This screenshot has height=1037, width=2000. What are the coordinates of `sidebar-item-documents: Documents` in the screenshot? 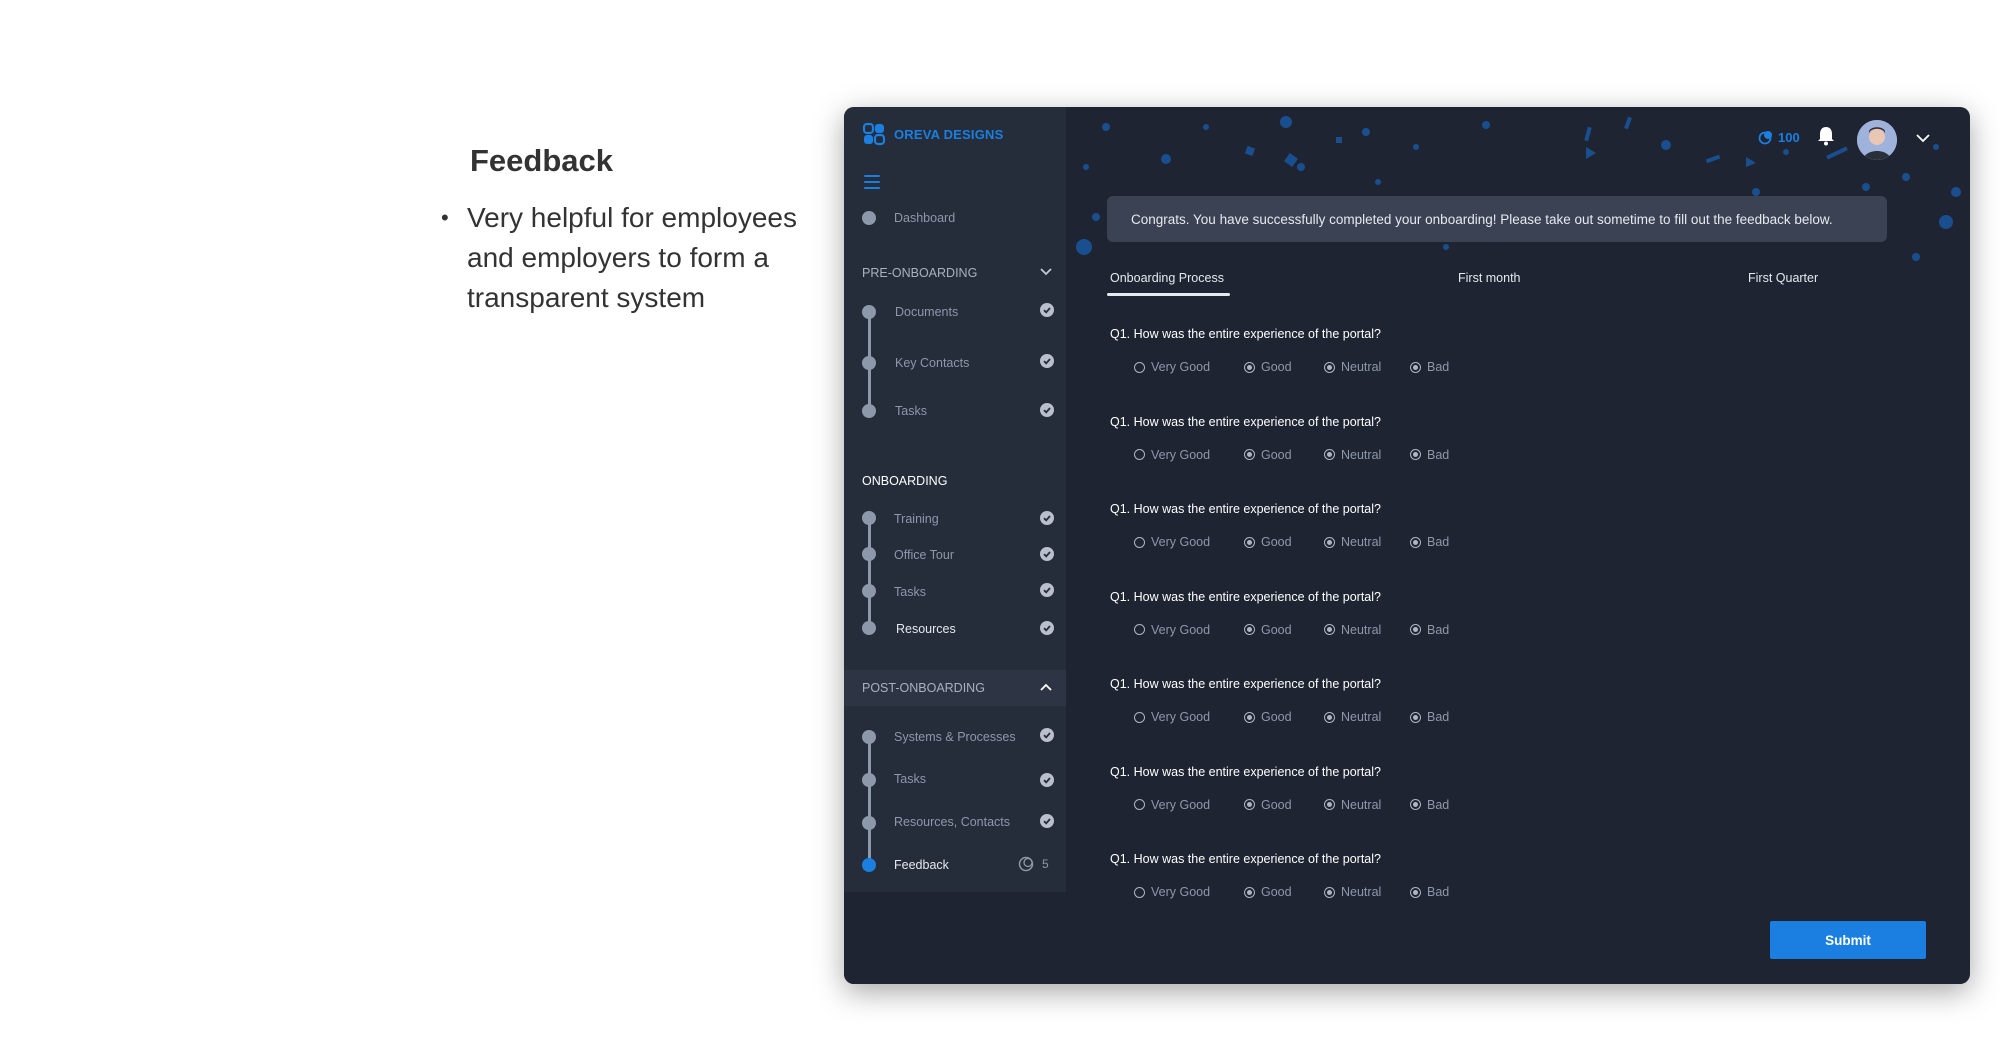 It's located at (926, 312).